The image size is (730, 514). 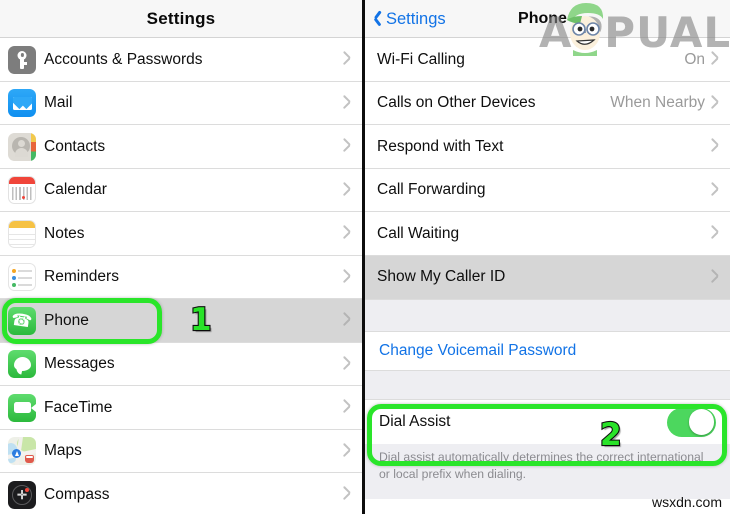 I want to click on calendar-icon, so click(x=22, y=190).